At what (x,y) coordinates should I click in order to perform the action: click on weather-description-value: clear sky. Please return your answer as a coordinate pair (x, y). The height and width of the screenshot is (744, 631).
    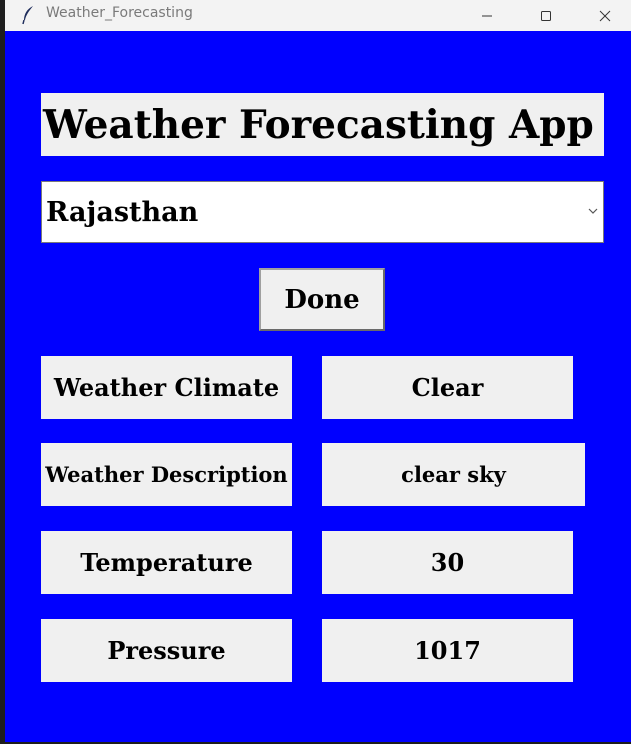
    Looking at the image, I should click on (453, 474).